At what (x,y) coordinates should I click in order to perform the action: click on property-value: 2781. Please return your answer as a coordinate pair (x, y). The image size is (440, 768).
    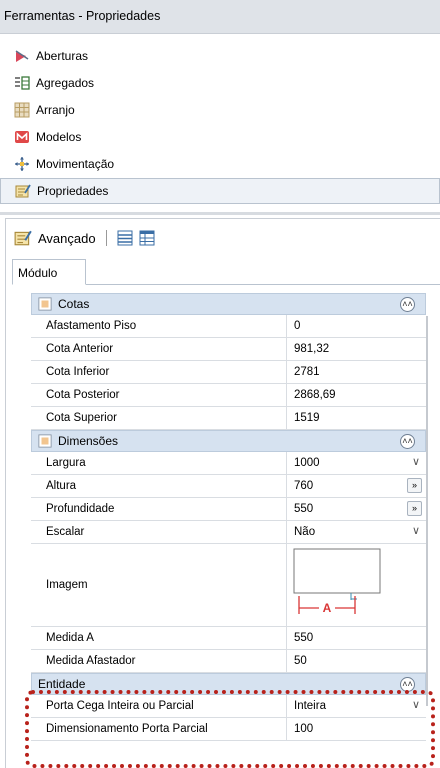
    Looking at the image, I should click on (356, 372).